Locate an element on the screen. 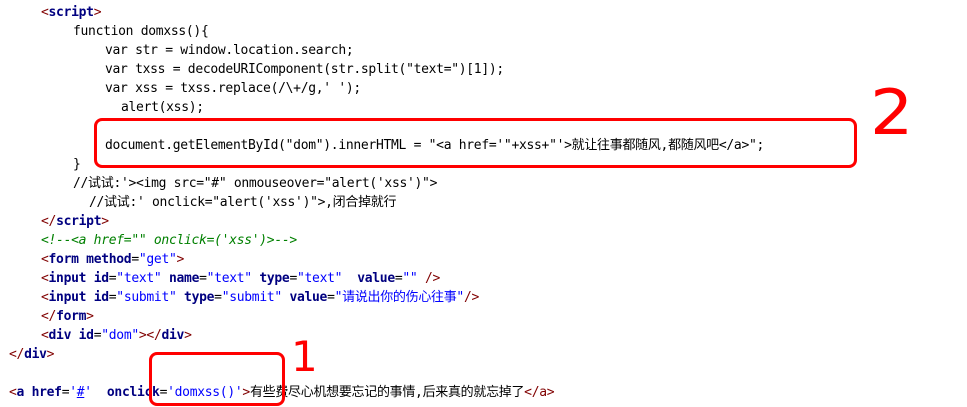 This screenshot has width=967, height=407. js-function-declaration: function domxss(){ is located at coordinates (141, 31).